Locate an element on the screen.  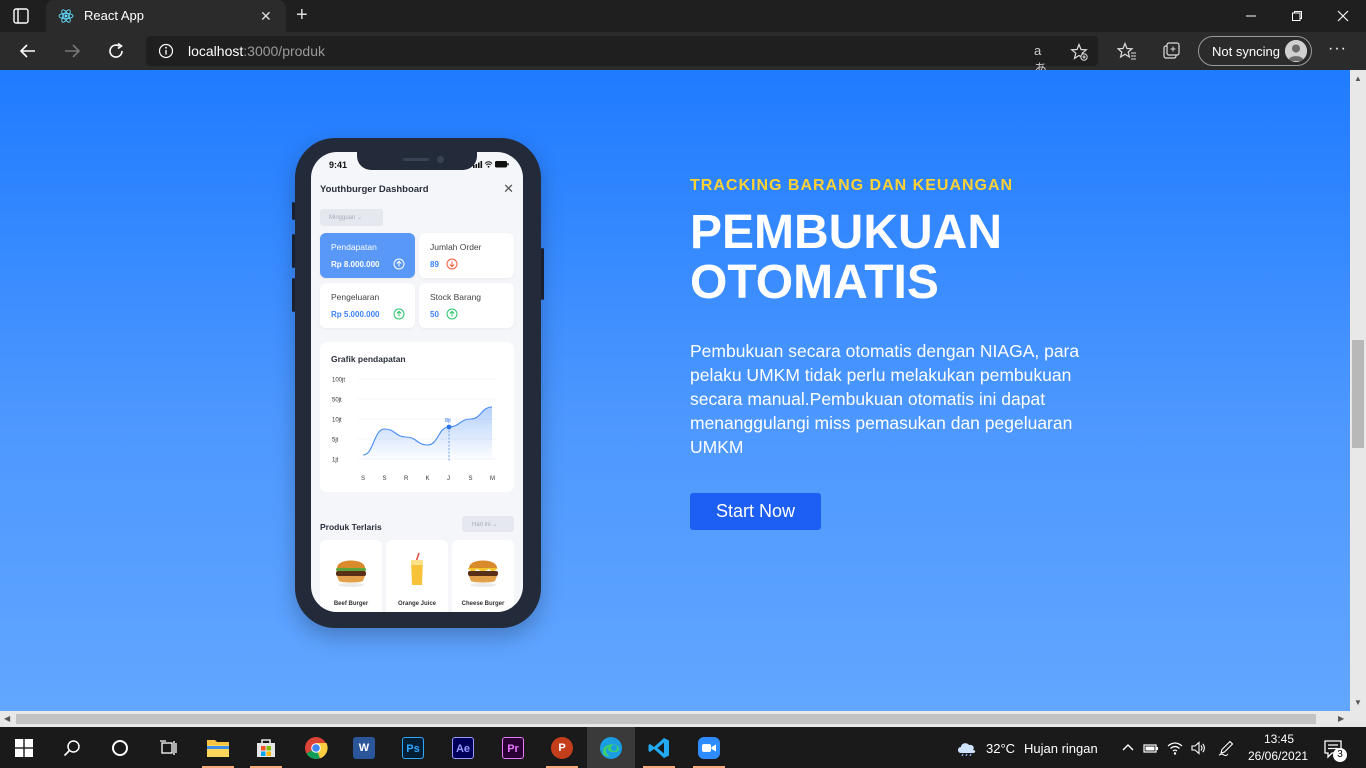
address-bar: localhost:3000/produk aあ is located at coordinates (622, 56).